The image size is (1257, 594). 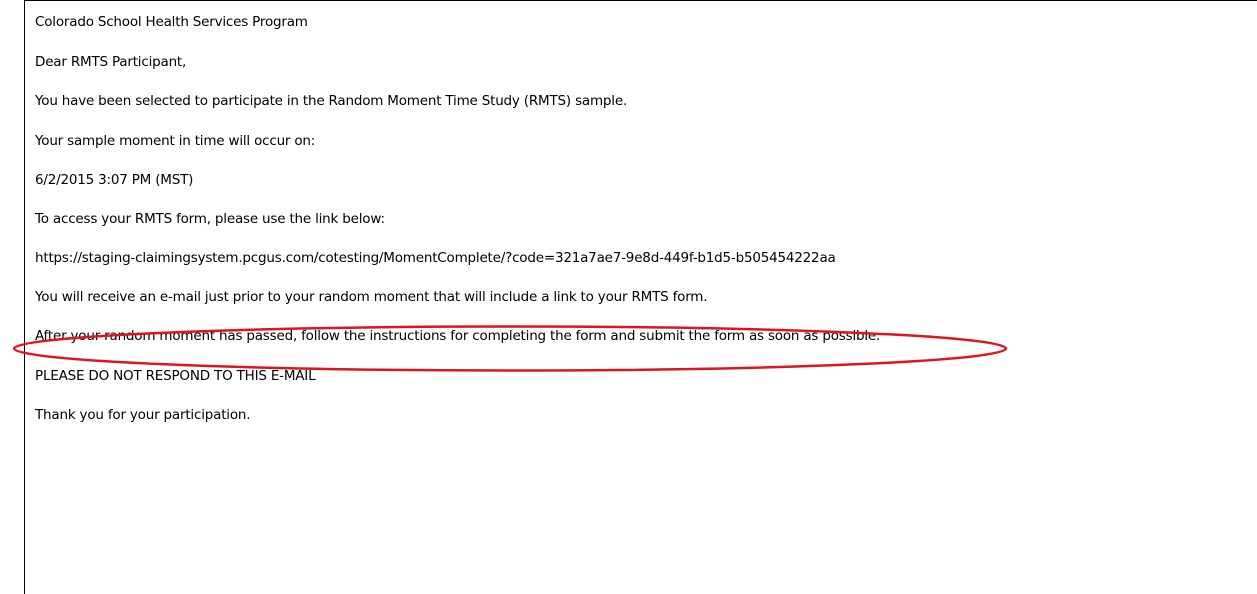 I want to click on moment-datetime: 6/2/2015 3:07 PM (MST), so click(x=114, y=180).